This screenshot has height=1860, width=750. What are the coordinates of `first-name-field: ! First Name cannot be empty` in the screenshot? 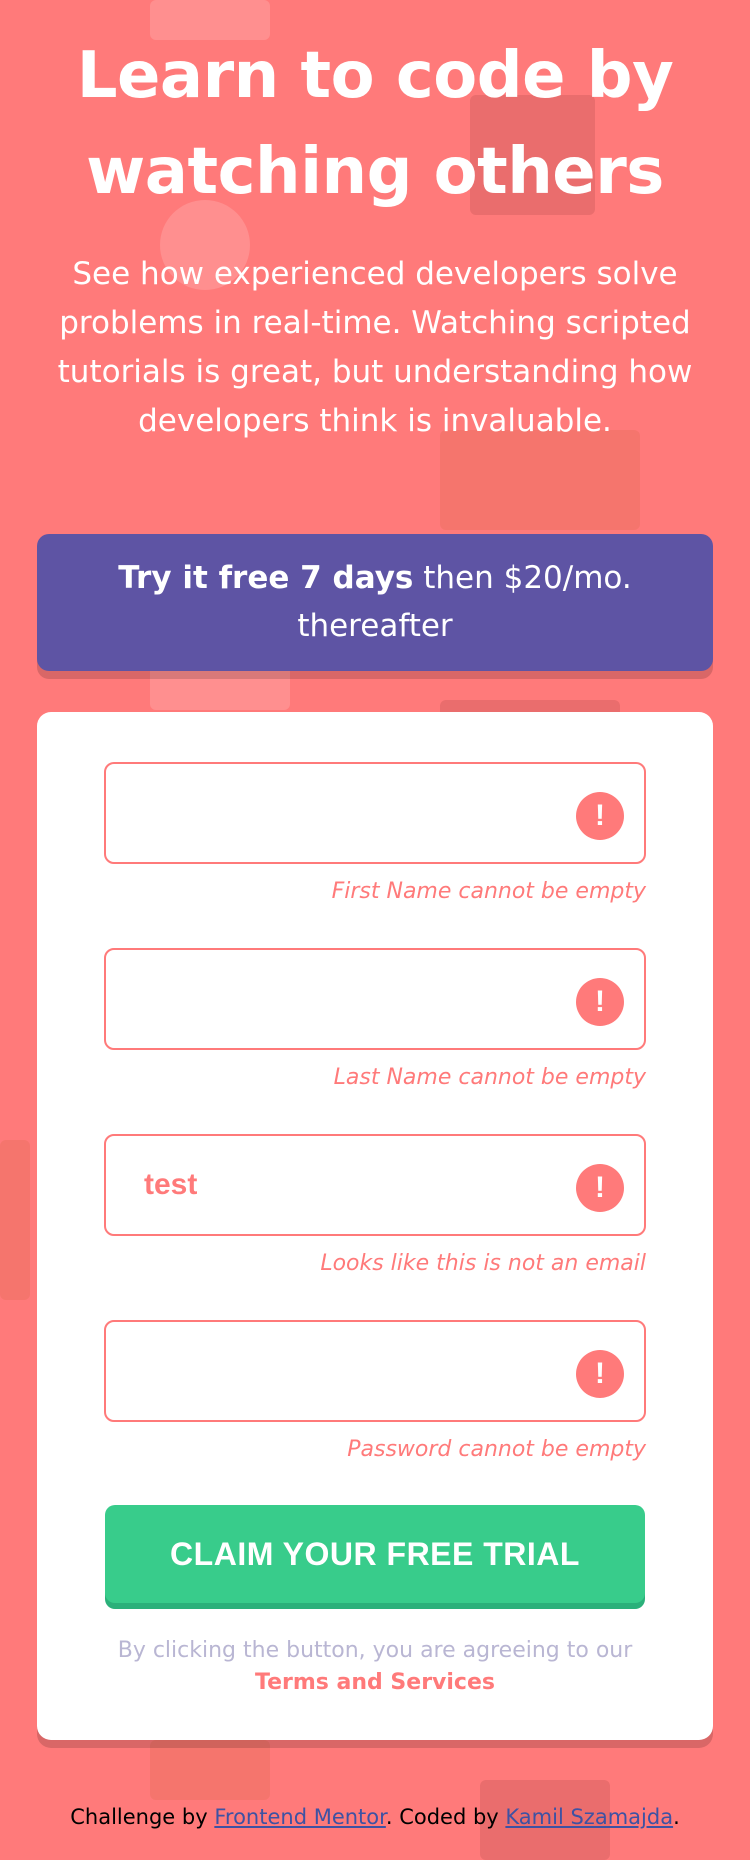 It's located at (375, 834).